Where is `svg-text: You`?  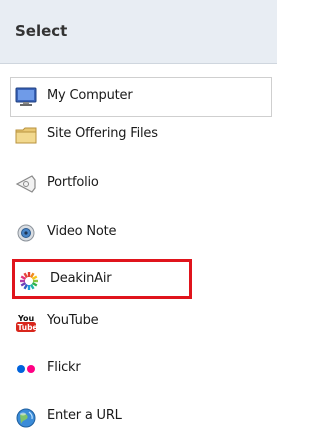
svg-text: You is located at coordinates (26, 318).